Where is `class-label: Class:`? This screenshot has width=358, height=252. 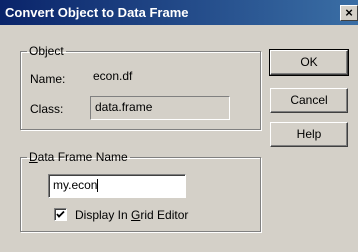 class-label: Class: is located at coordinates (47, 109).